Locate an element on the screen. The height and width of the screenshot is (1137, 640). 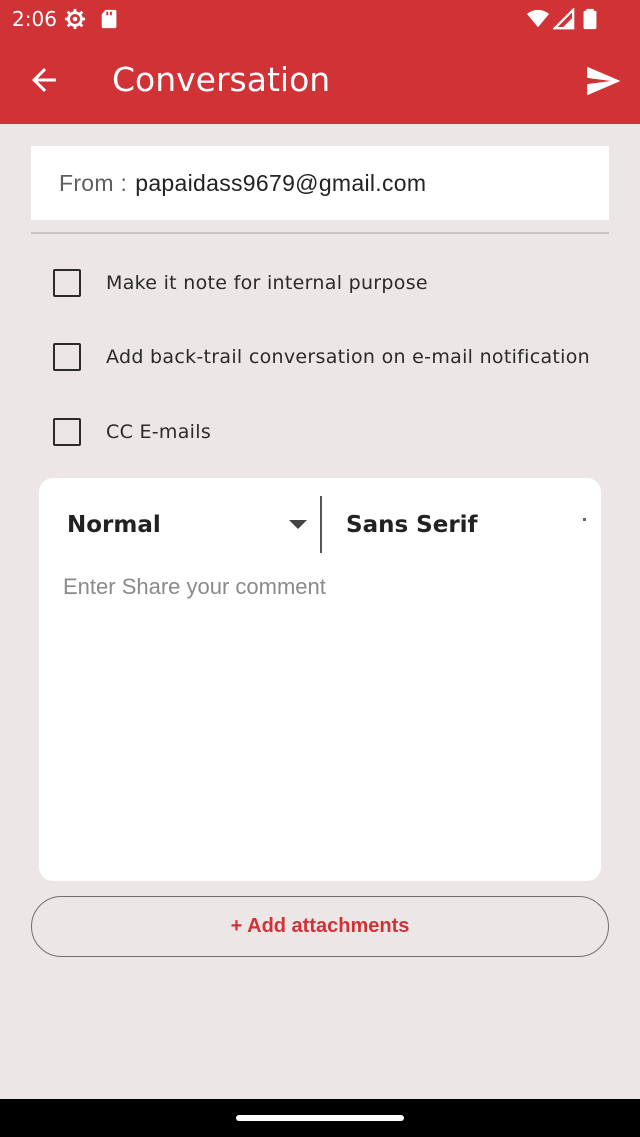
from-email: papaidass9679@gmail.com is located at coordinates (281, 182).